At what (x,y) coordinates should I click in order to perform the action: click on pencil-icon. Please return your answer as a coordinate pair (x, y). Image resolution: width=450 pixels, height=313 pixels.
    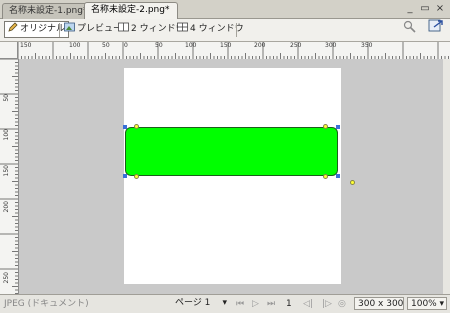
    Looking at the image, I should click on (13, 29).